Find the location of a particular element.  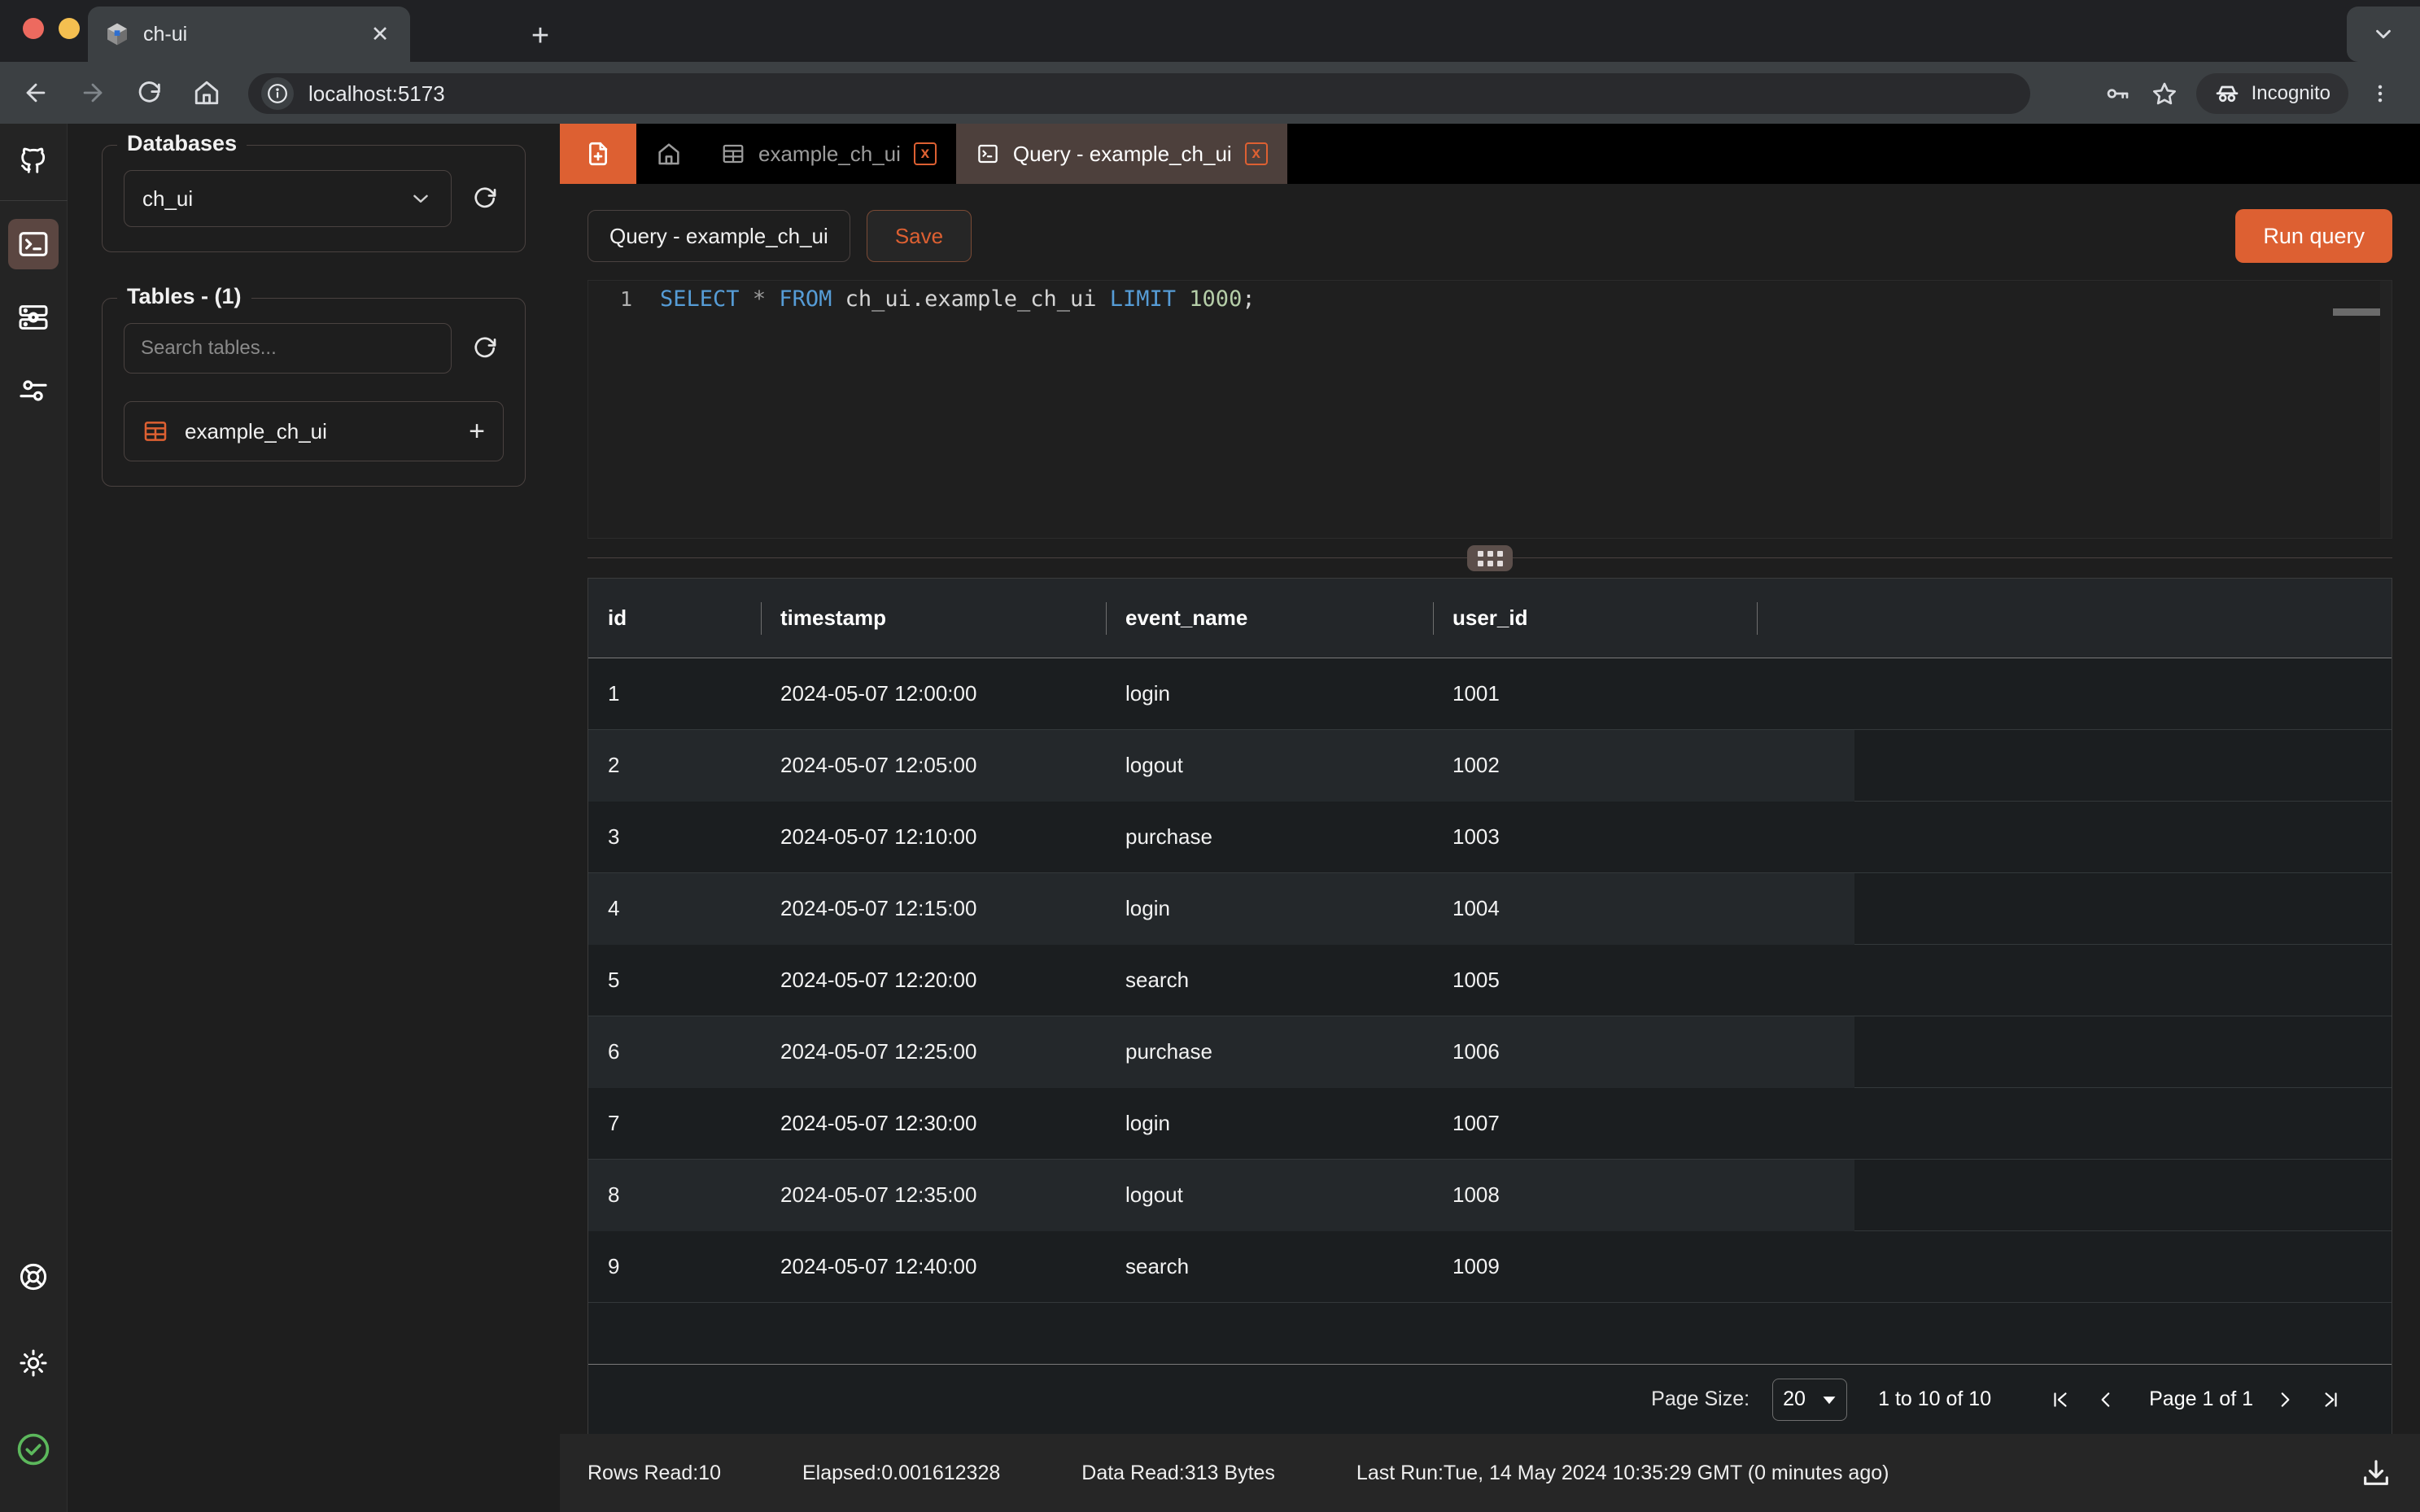

forward-button is located at coordinates (92, 92).